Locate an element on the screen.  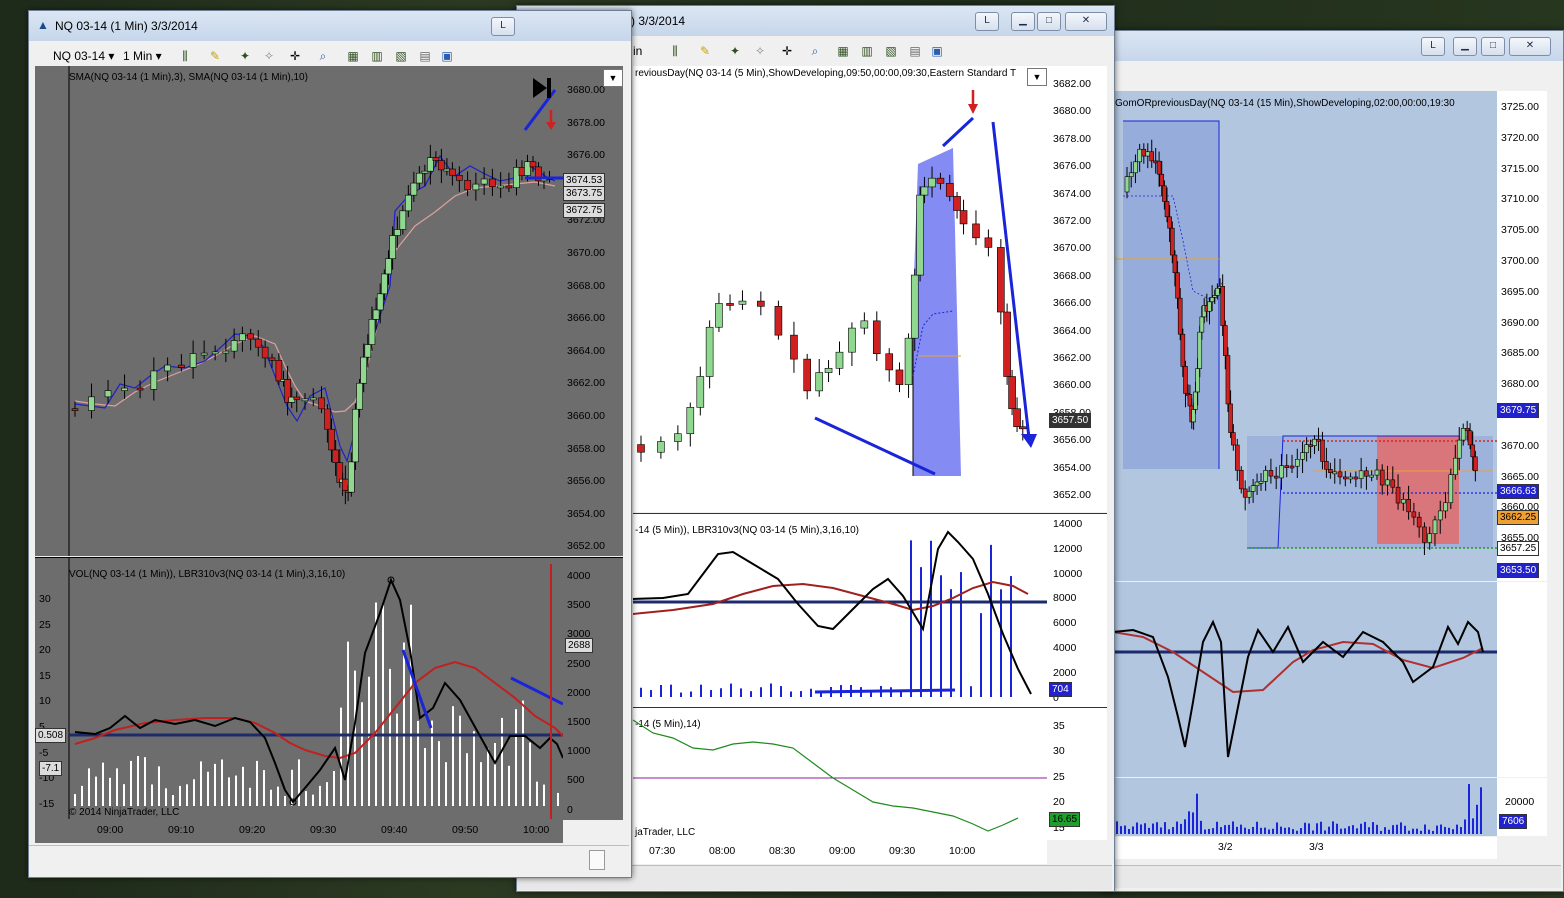
axis-tick: 3700.00 is located at coordinates (1520, 261).